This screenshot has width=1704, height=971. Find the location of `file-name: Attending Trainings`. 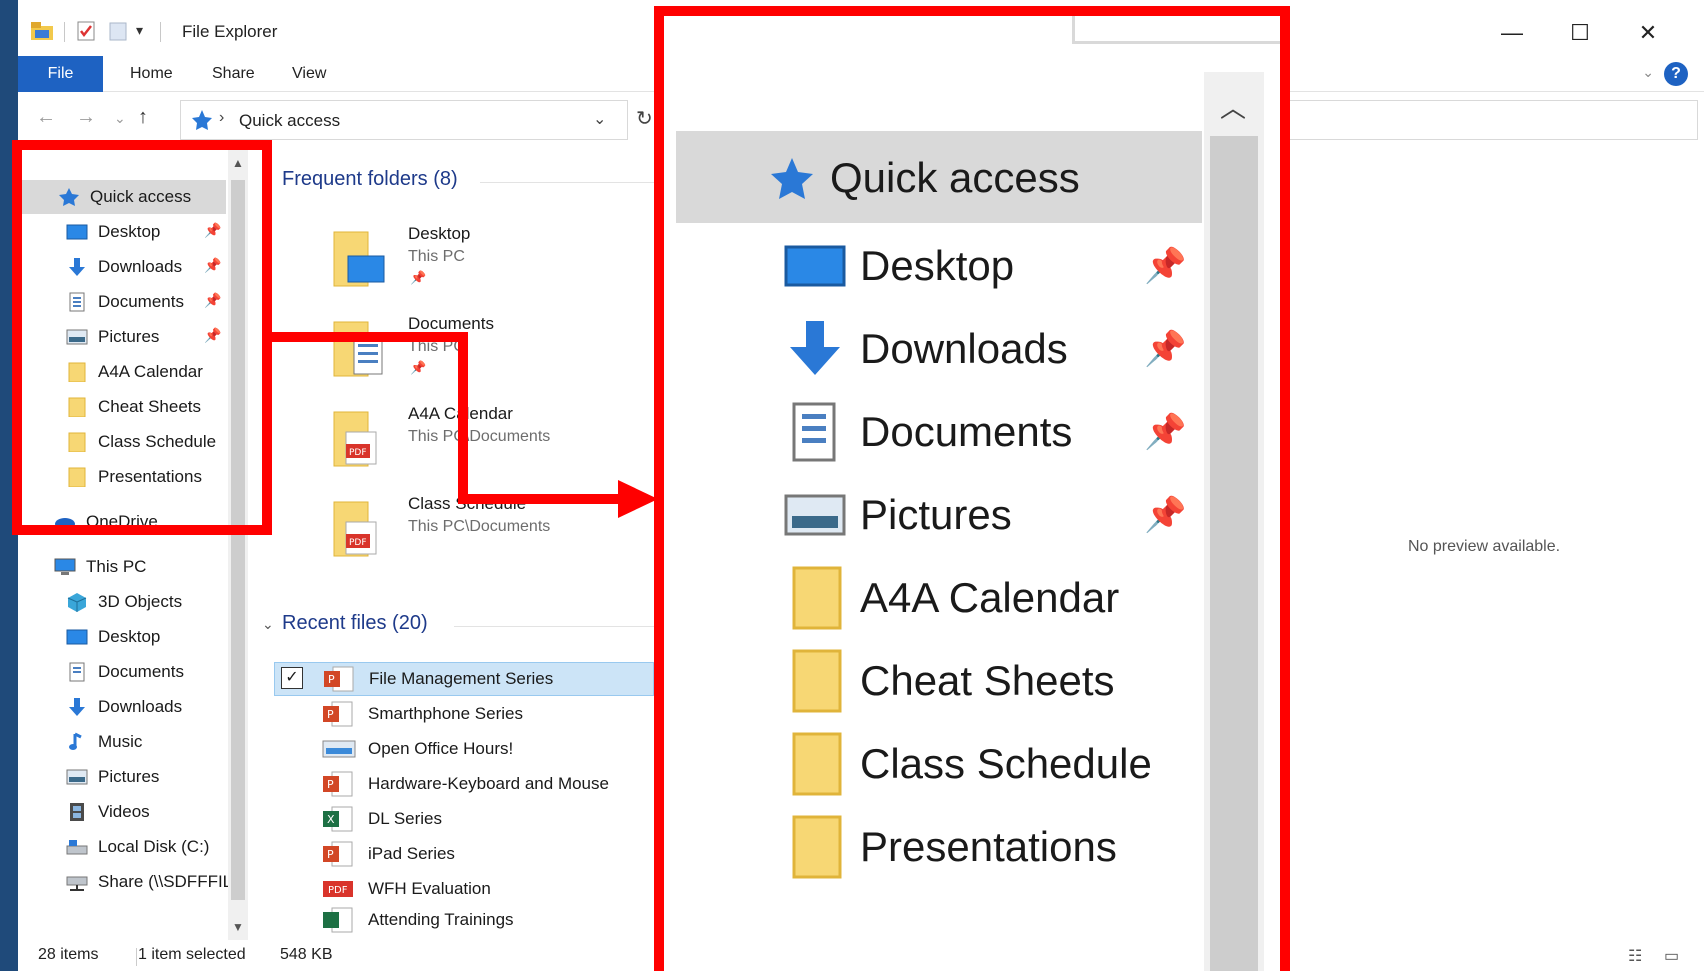

file-name: Attending Trainings is located at coordinates (441, 919).